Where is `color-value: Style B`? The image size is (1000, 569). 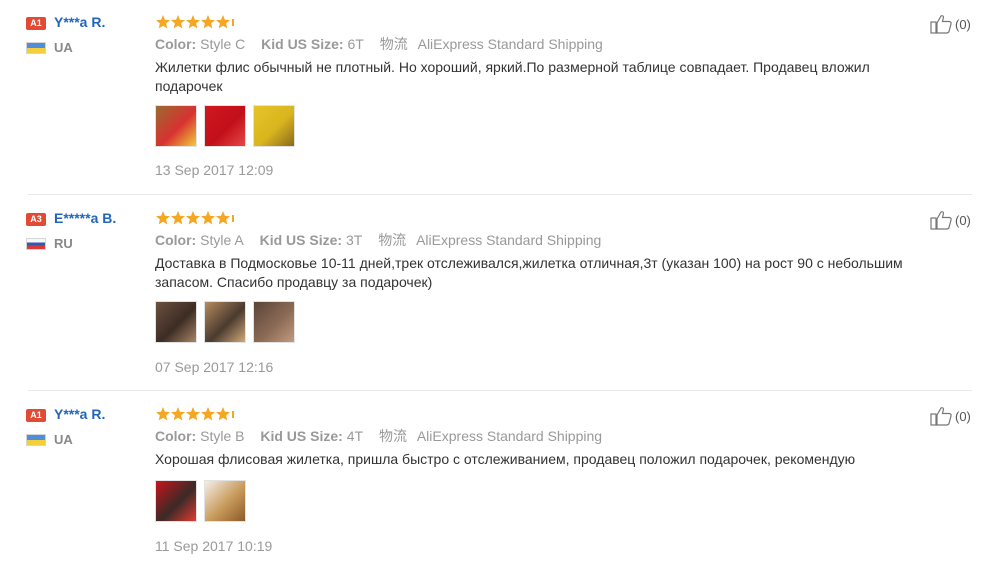
color-value: Style B is located at coordinates (222, 436).